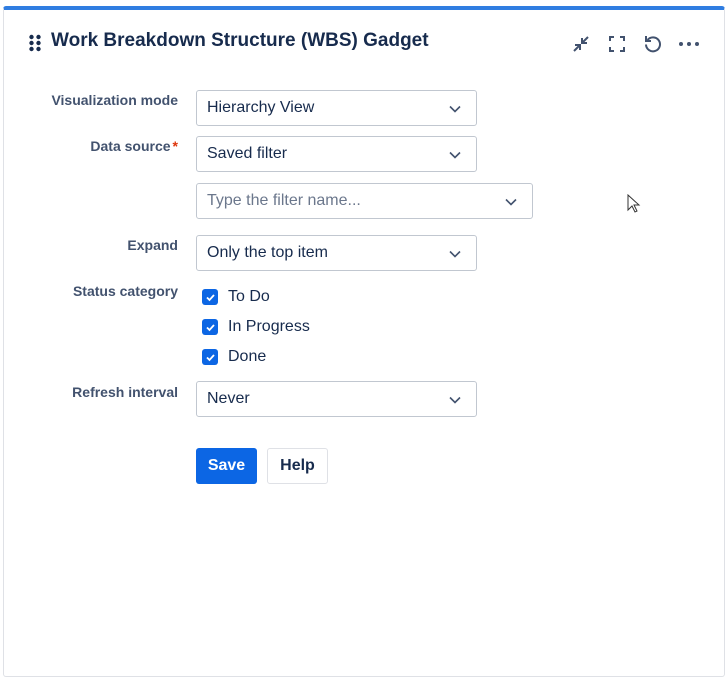 Image resolution: width=728 pixels, height=680 pixels. I want to click on checkbox-done: Done, so click(234, 357).